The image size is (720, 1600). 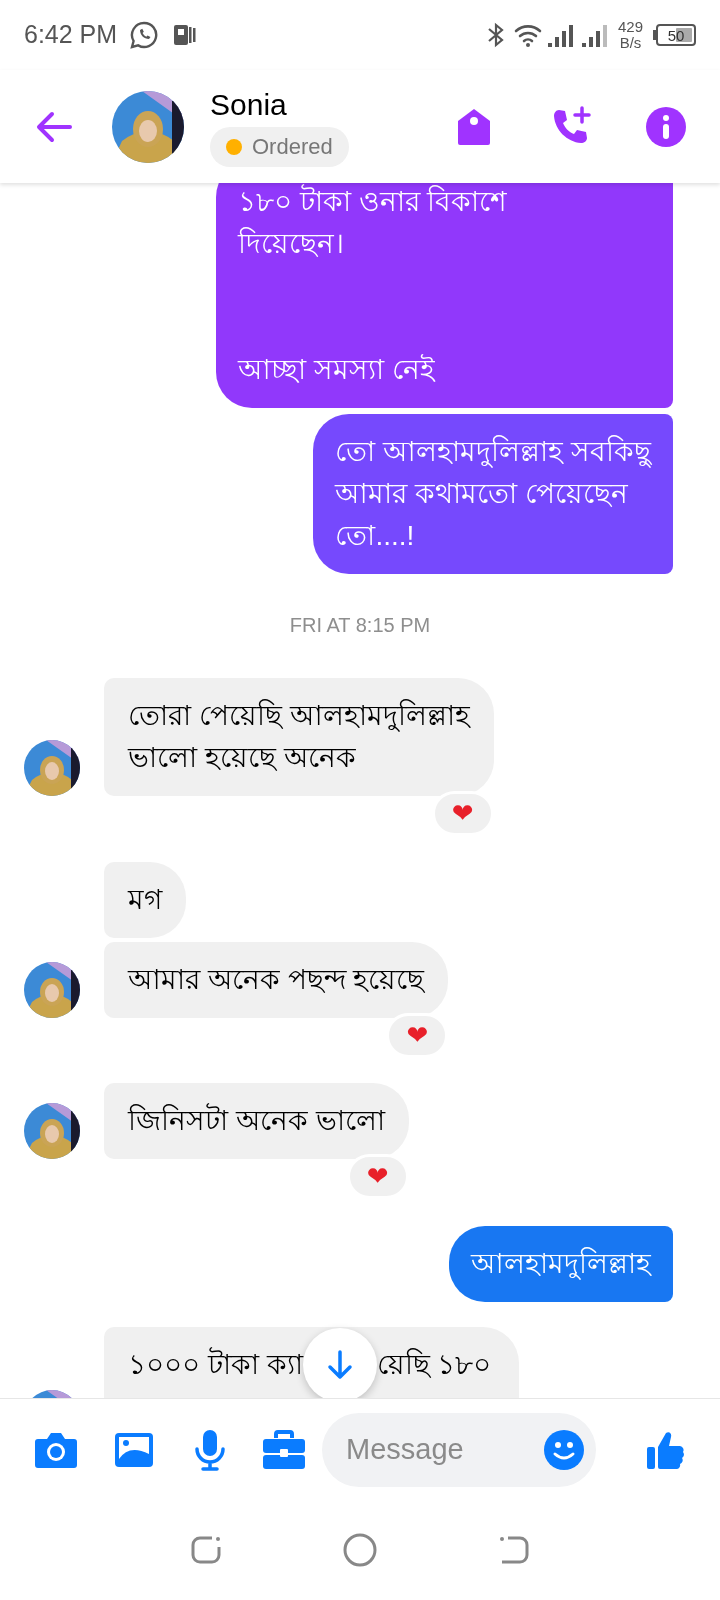 What do you see at coordinates (284, 1449) in the screenshot?
I see `briefcase-icon` at bounding box center [284, 1449].